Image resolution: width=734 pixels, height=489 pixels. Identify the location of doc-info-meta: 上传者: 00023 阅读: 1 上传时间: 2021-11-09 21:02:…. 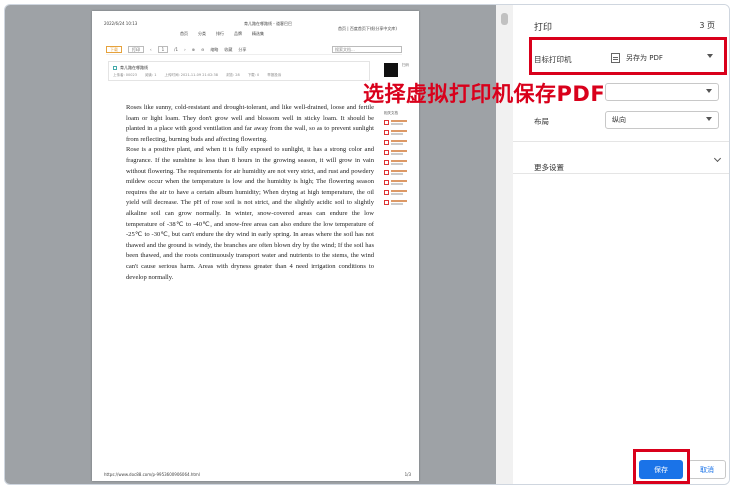
(197, 75).